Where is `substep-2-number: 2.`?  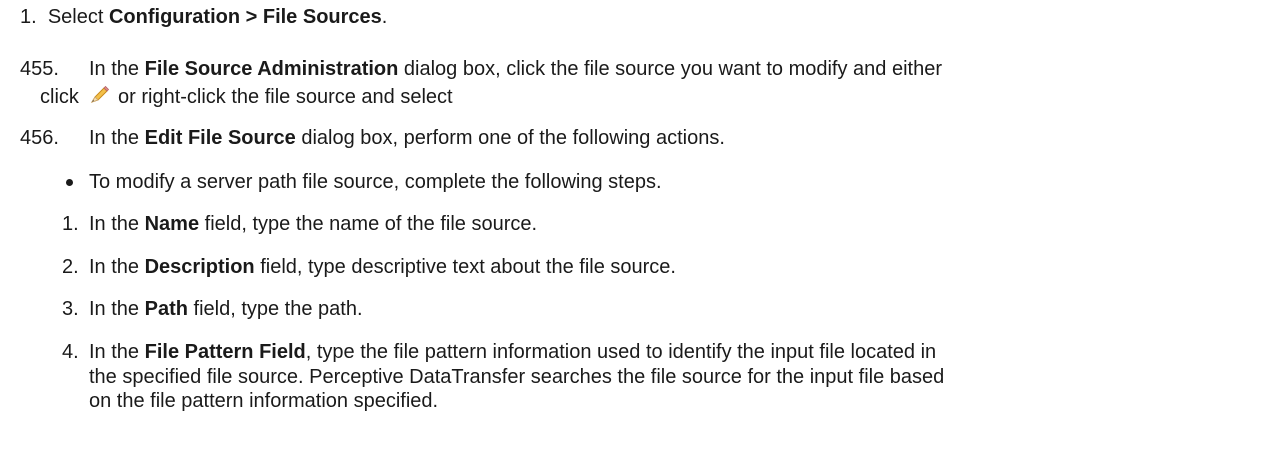 substep-2-number: 2. is located at coordinates (70, 267).